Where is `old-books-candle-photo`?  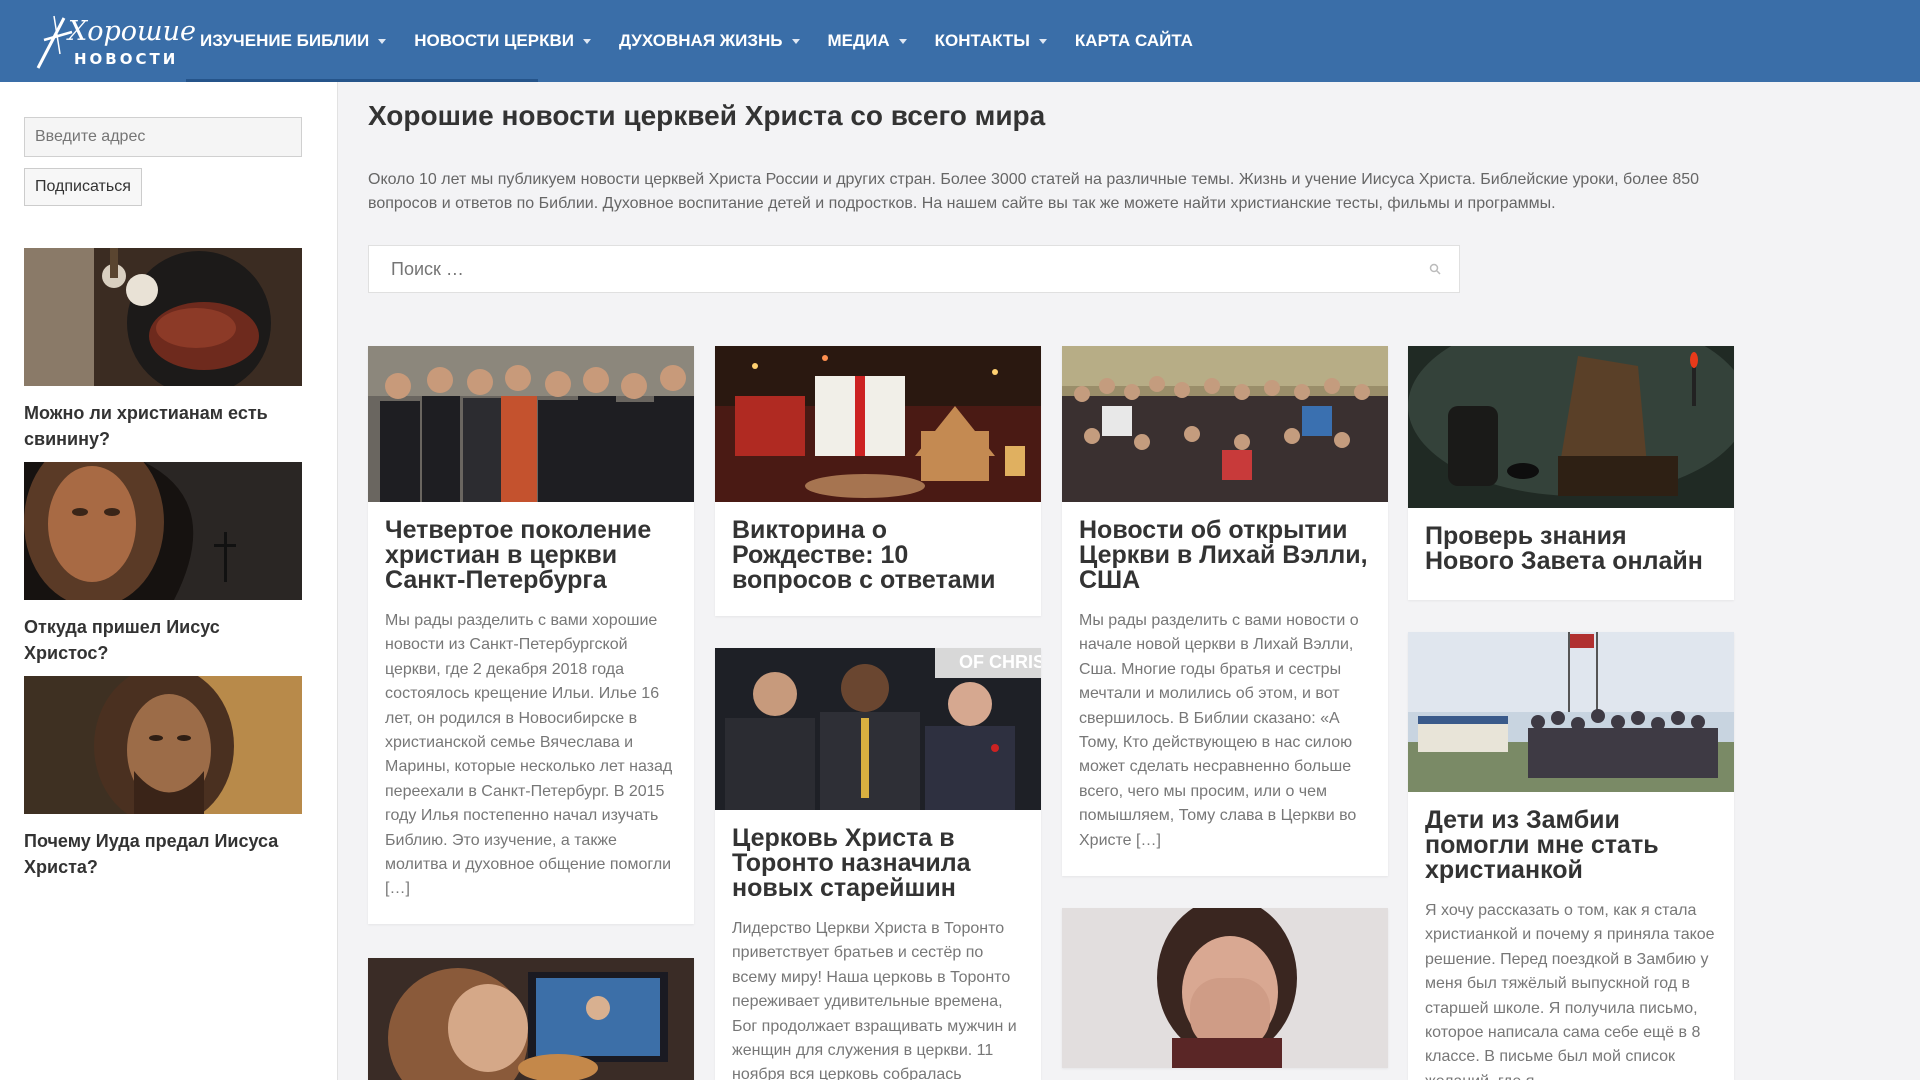 old-books-candle-photo is located at coordinates (1571, 427).